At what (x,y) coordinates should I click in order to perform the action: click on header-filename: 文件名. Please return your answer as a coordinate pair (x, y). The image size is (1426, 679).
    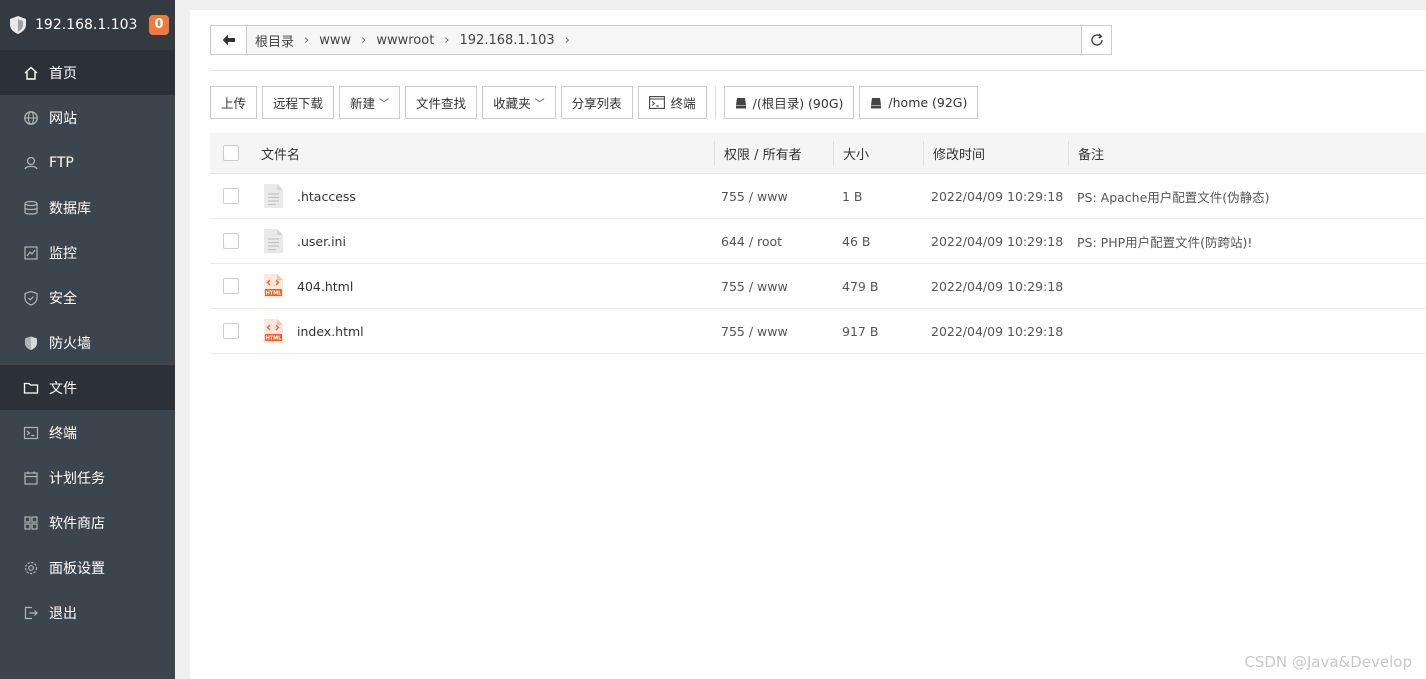
    Looking at the image, I should click on (280, 153).